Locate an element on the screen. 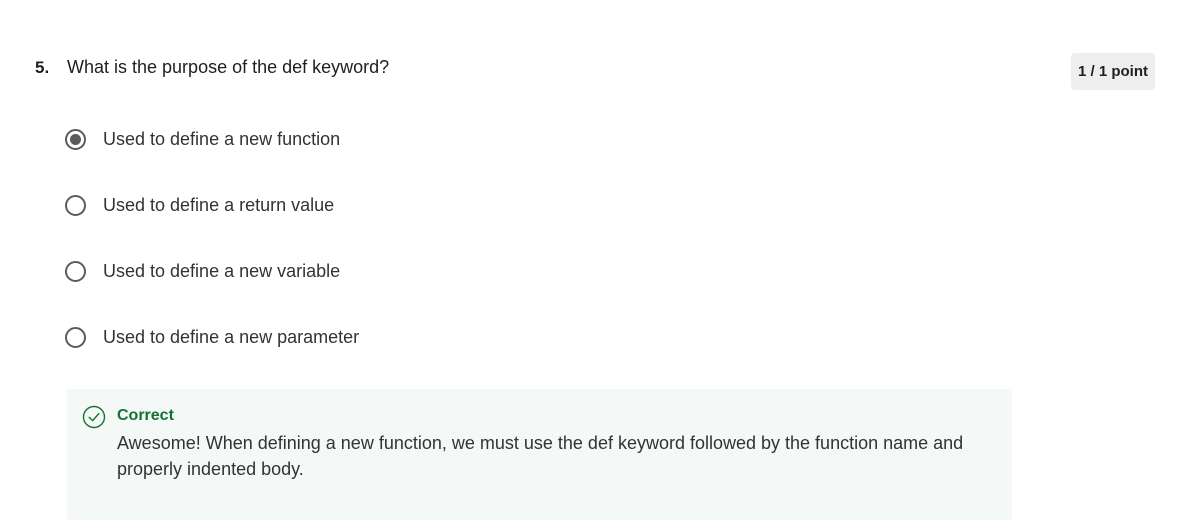  question-number: 5. is located at coordinates (42, 67).